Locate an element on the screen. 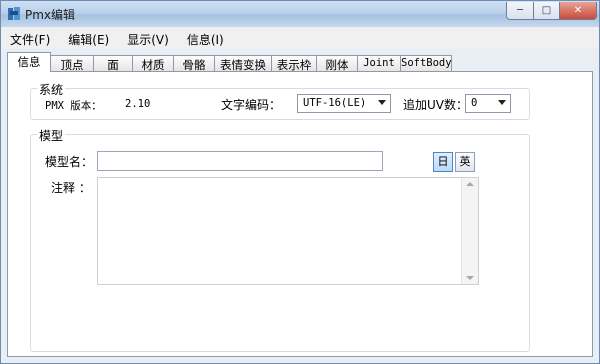 This screenshot has height=364, width=600. tab-bone: 骨骼 is located at coordinates (194, 63).